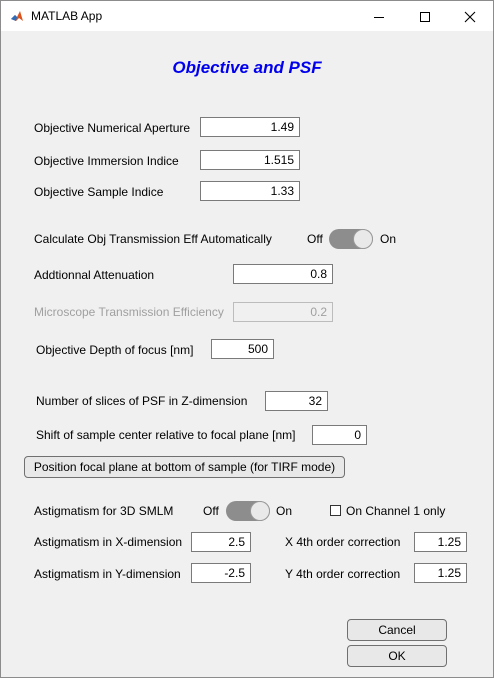 Image resolution: width=494 pixels, height=678 pixels. Describe the element at coordinates (250, 127) in the screenshot. I see `na-field: 1.49` at that location.